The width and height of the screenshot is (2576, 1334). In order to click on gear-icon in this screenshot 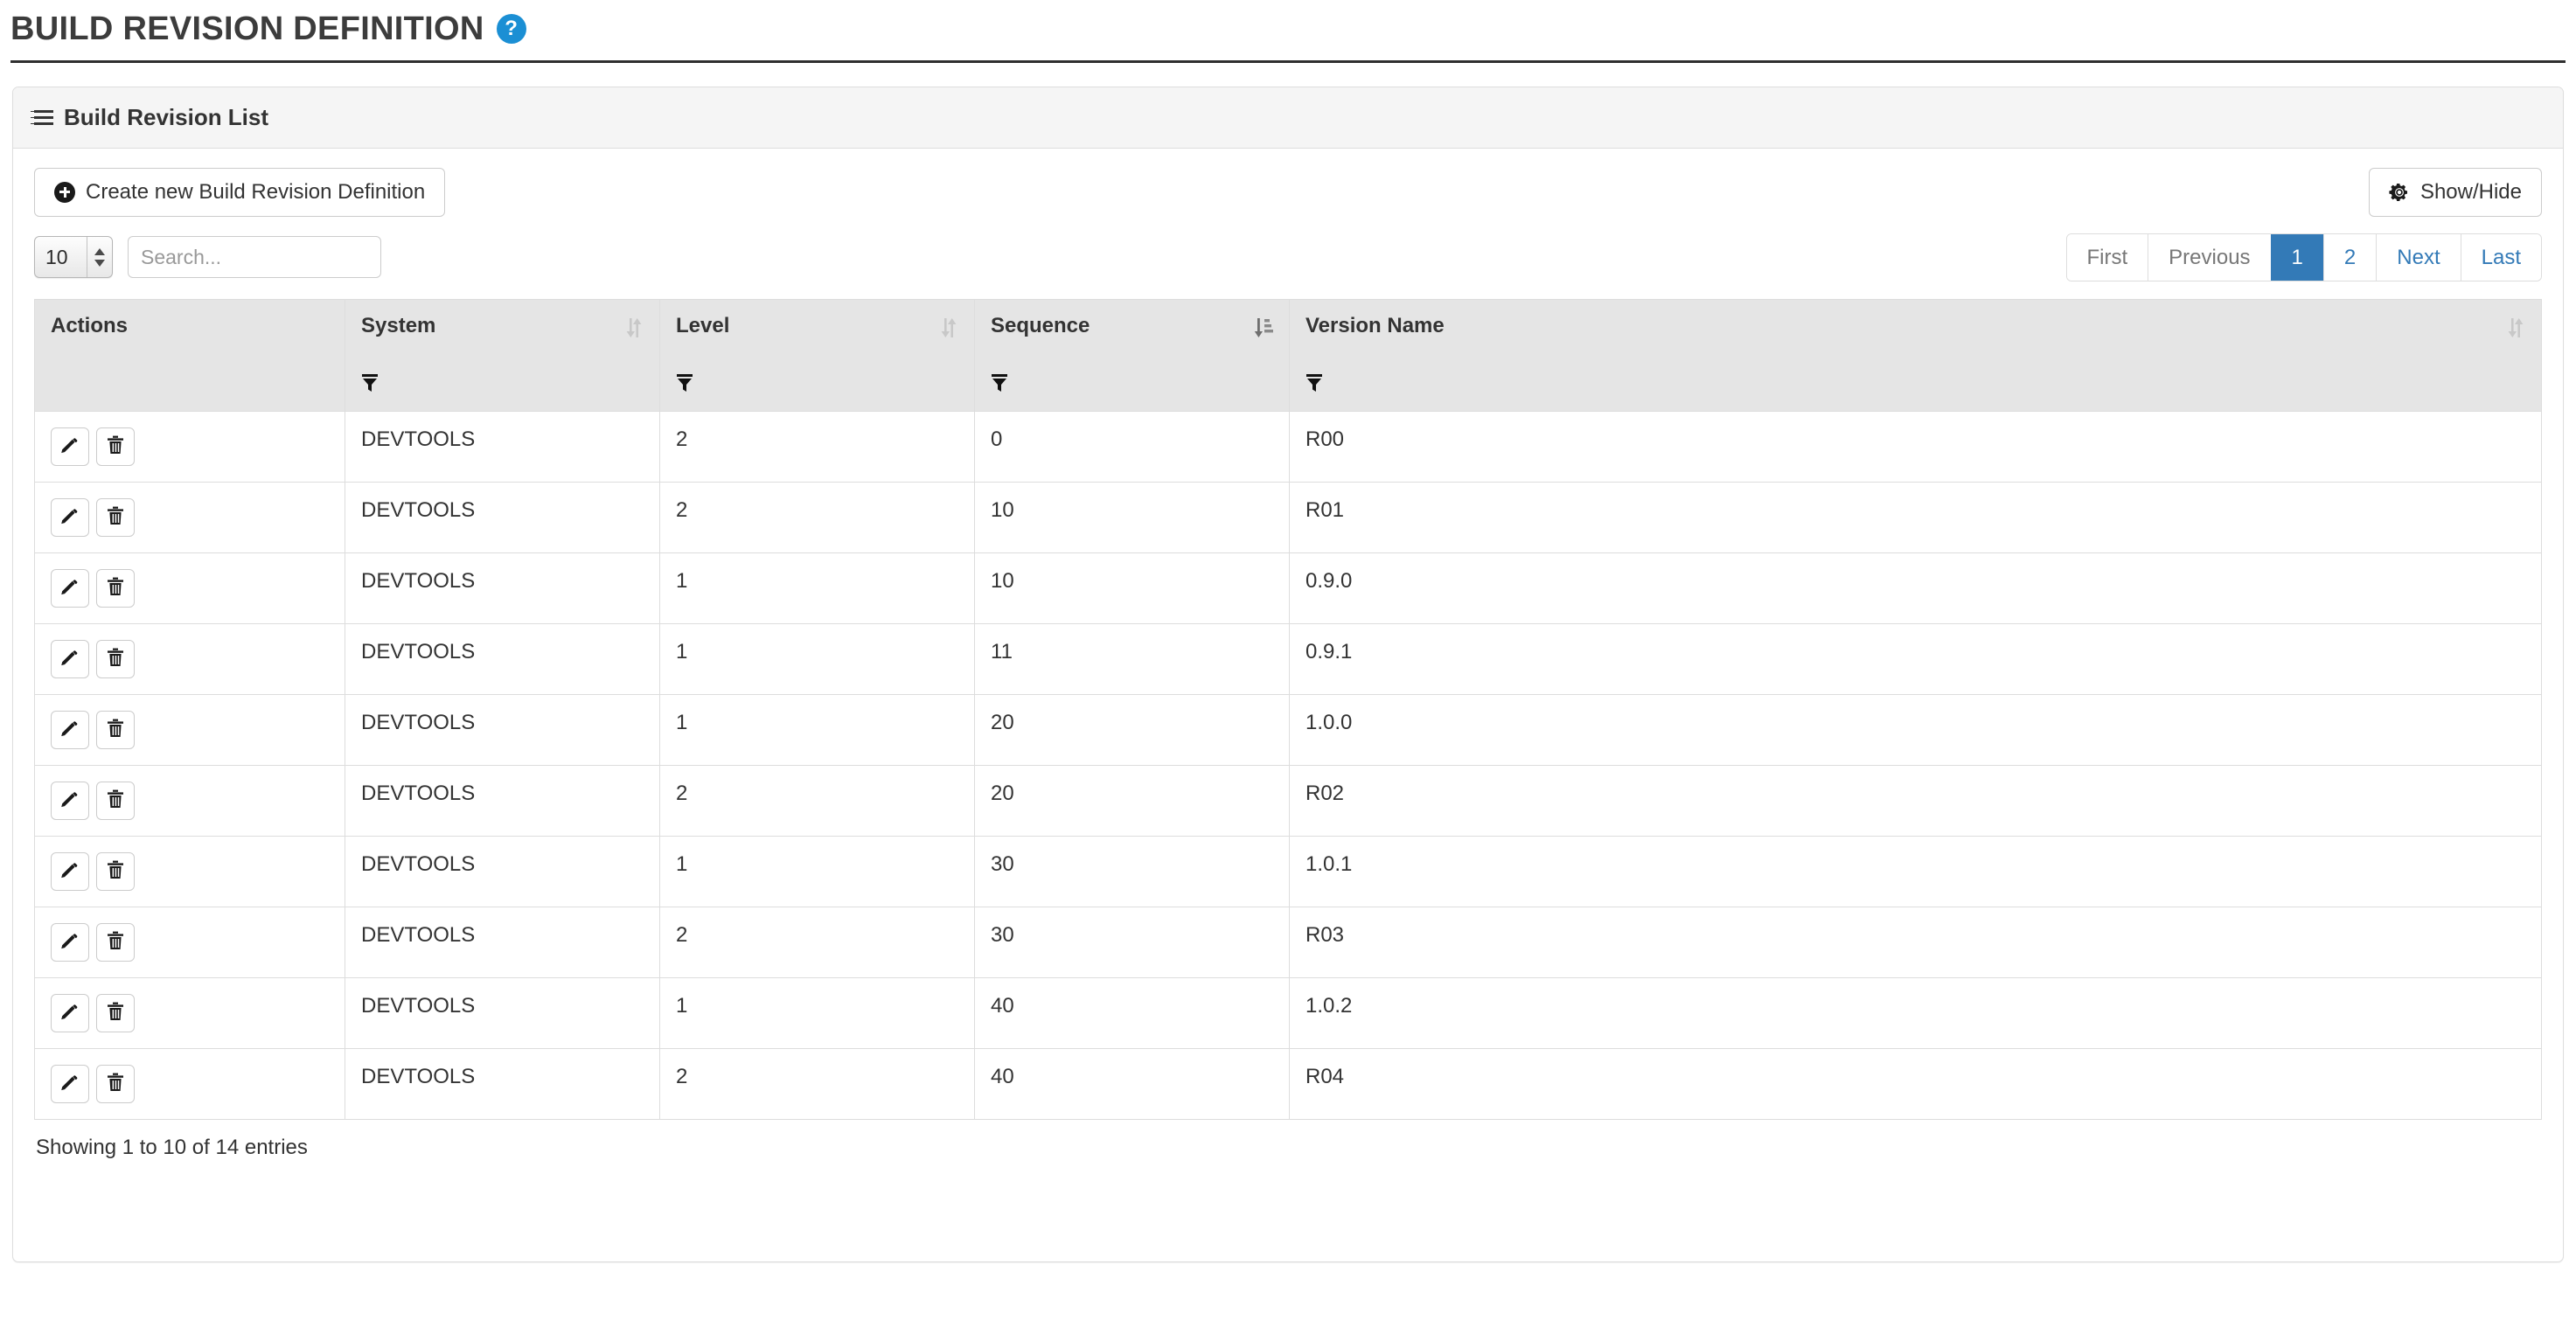, I will do `click(2399, 192)`.